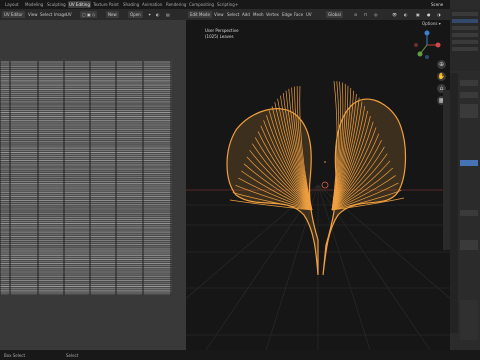 This screenshot has height=360, width=480. What do you see at coordinates (236, 4) in the screenshot?
I see `add-workspace-icon: +` at bounding box center [236, 4].